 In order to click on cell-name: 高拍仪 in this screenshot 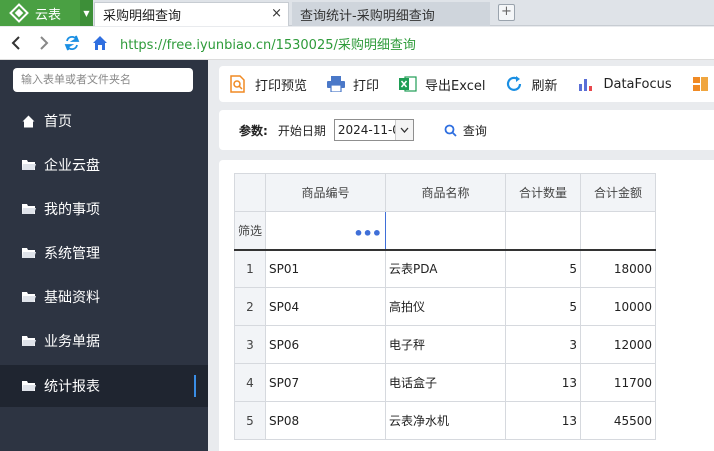, I will do `click(445, 306)`.